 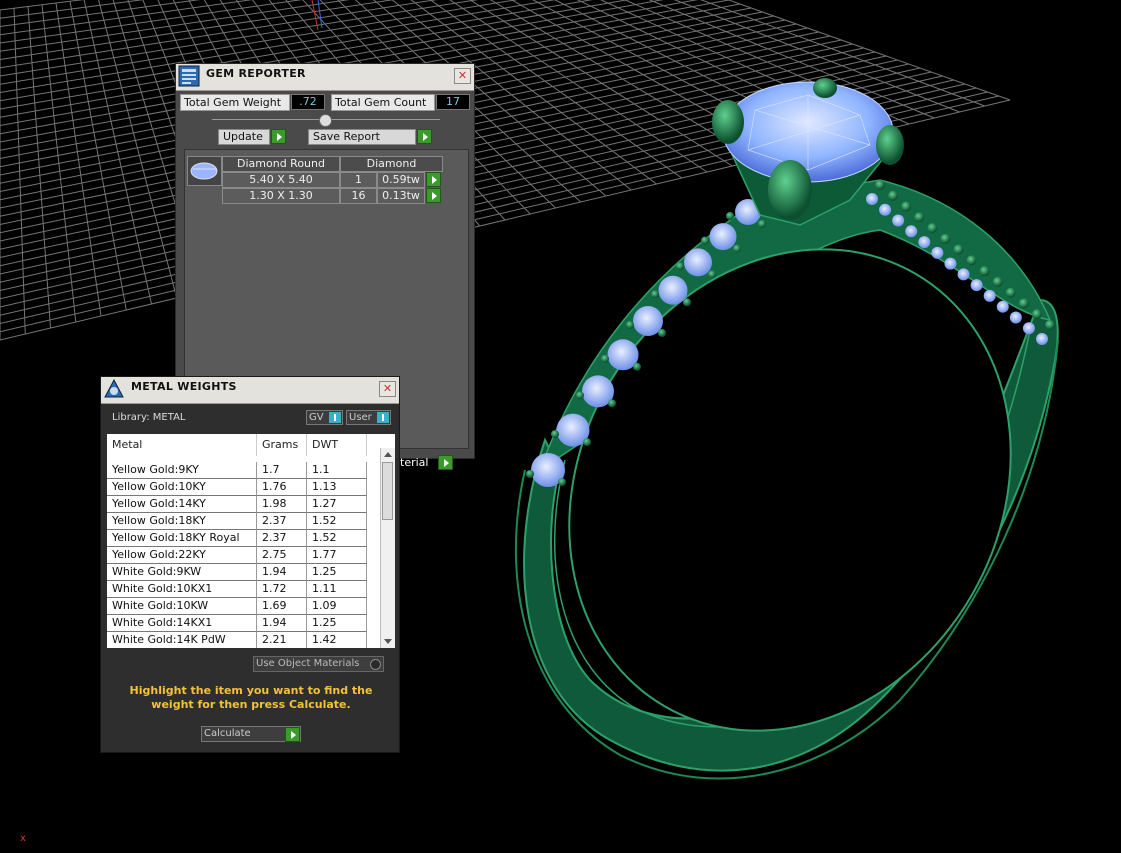 I want to click on update-button: Update, so click(x=244, y=137).